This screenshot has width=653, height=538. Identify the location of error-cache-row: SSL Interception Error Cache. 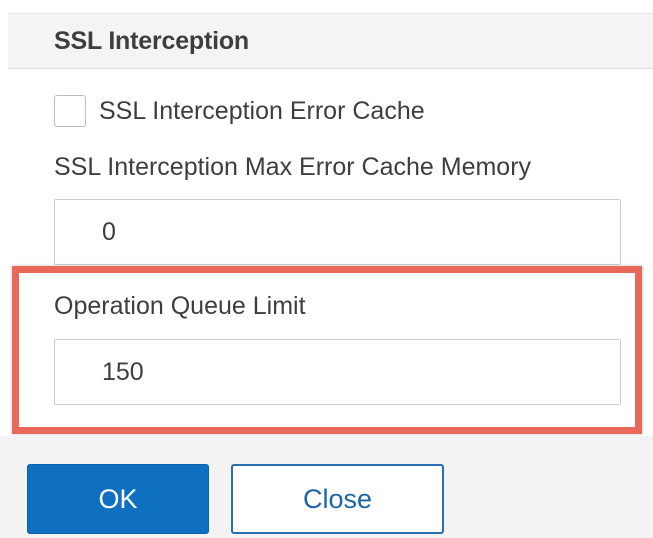
(239, 111).